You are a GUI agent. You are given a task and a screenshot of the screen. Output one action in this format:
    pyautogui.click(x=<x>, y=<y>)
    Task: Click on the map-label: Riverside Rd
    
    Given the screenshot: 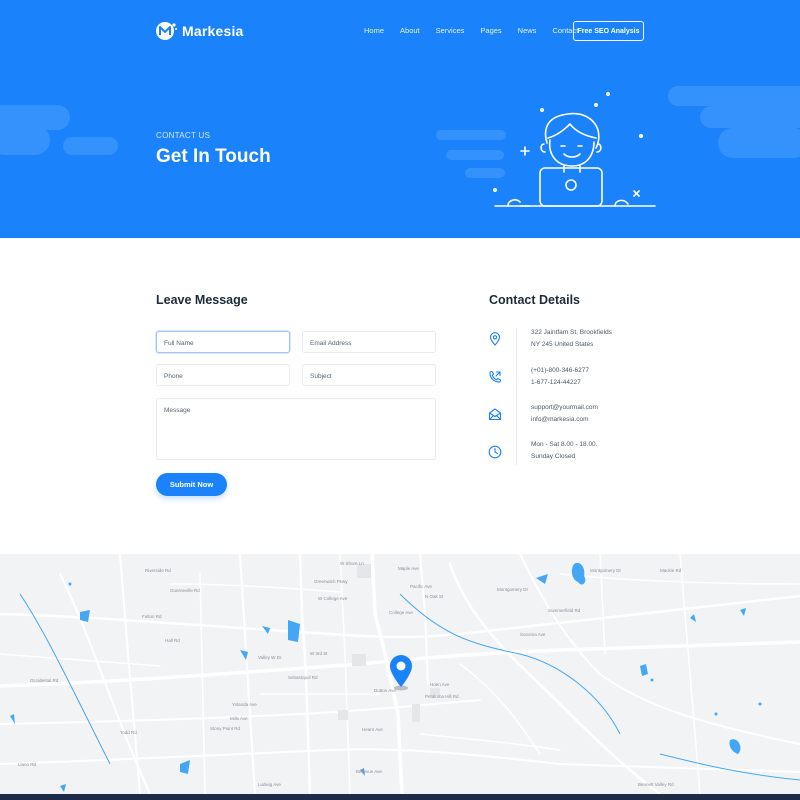 What is the action you would take?
    pyautogui.click(x=158, y=570)
    